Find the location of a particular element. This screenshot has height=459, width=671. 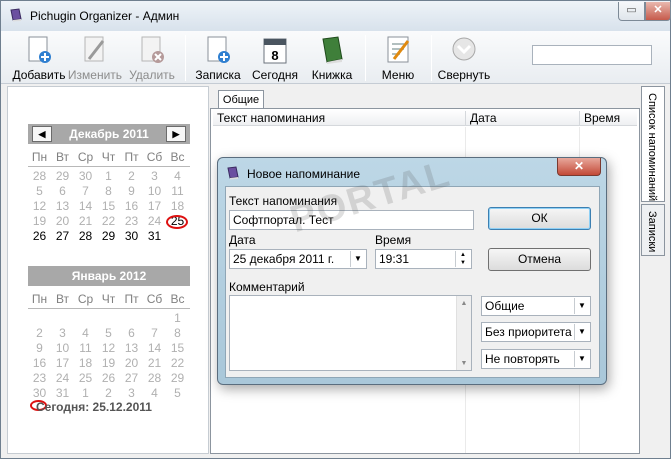

today-link: Сегодня: 25.12.2011 is located at coordinates (94, 407).